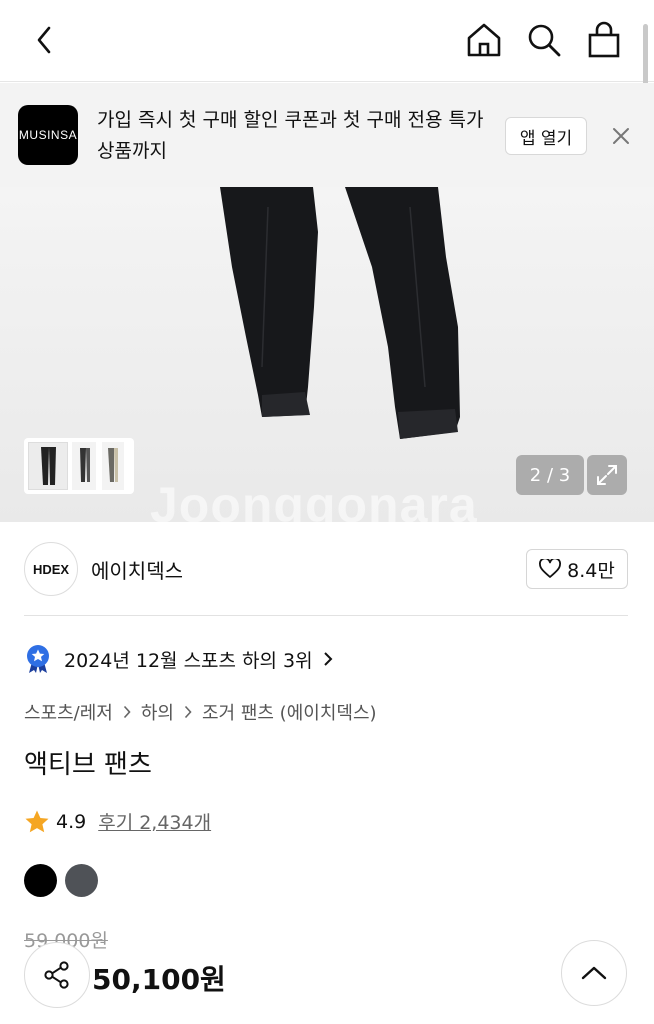  I want to click on expand-icon, so click(607, 475).